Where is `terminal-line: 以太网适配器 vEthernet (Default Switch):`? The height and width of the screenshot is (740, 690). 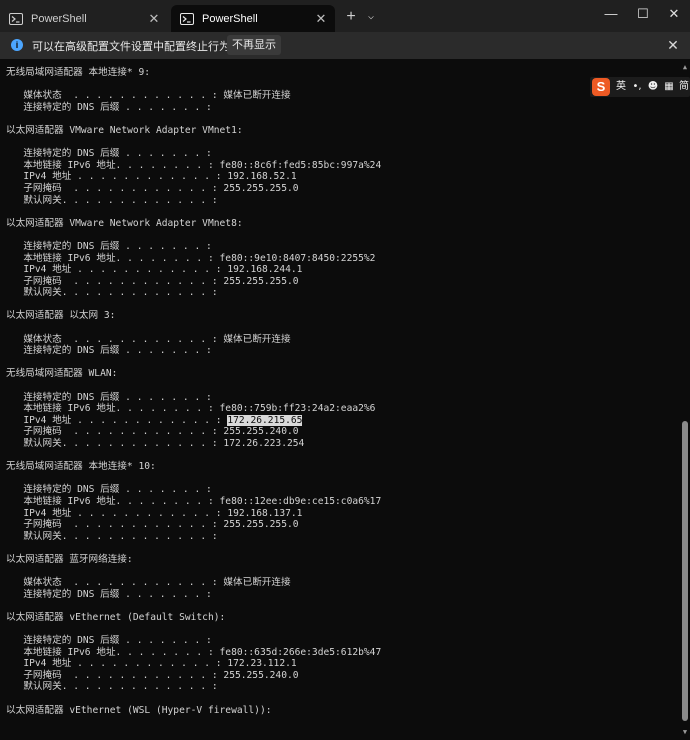
terminal-line: 以太网适配器 vEthernet (Default Switch): is located at coordinates (116, 617).